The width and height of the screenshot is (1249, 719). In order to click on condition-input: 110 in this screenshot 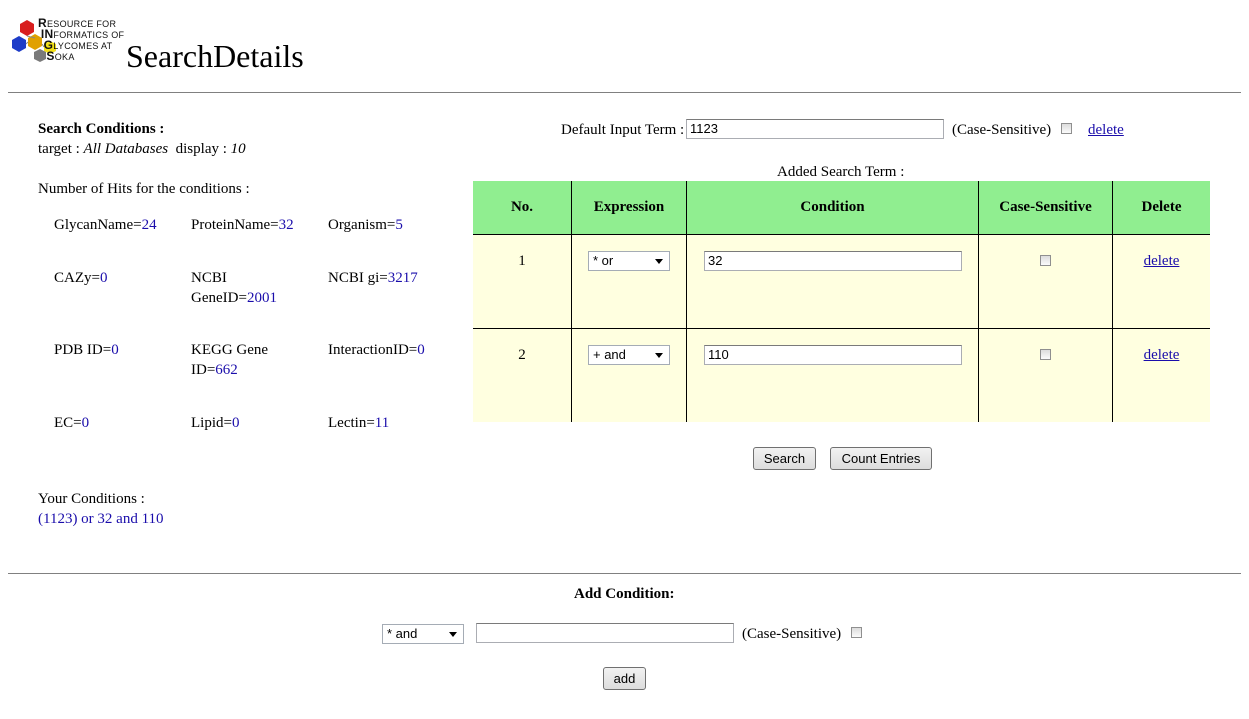, I will do `click(833, 355)`.